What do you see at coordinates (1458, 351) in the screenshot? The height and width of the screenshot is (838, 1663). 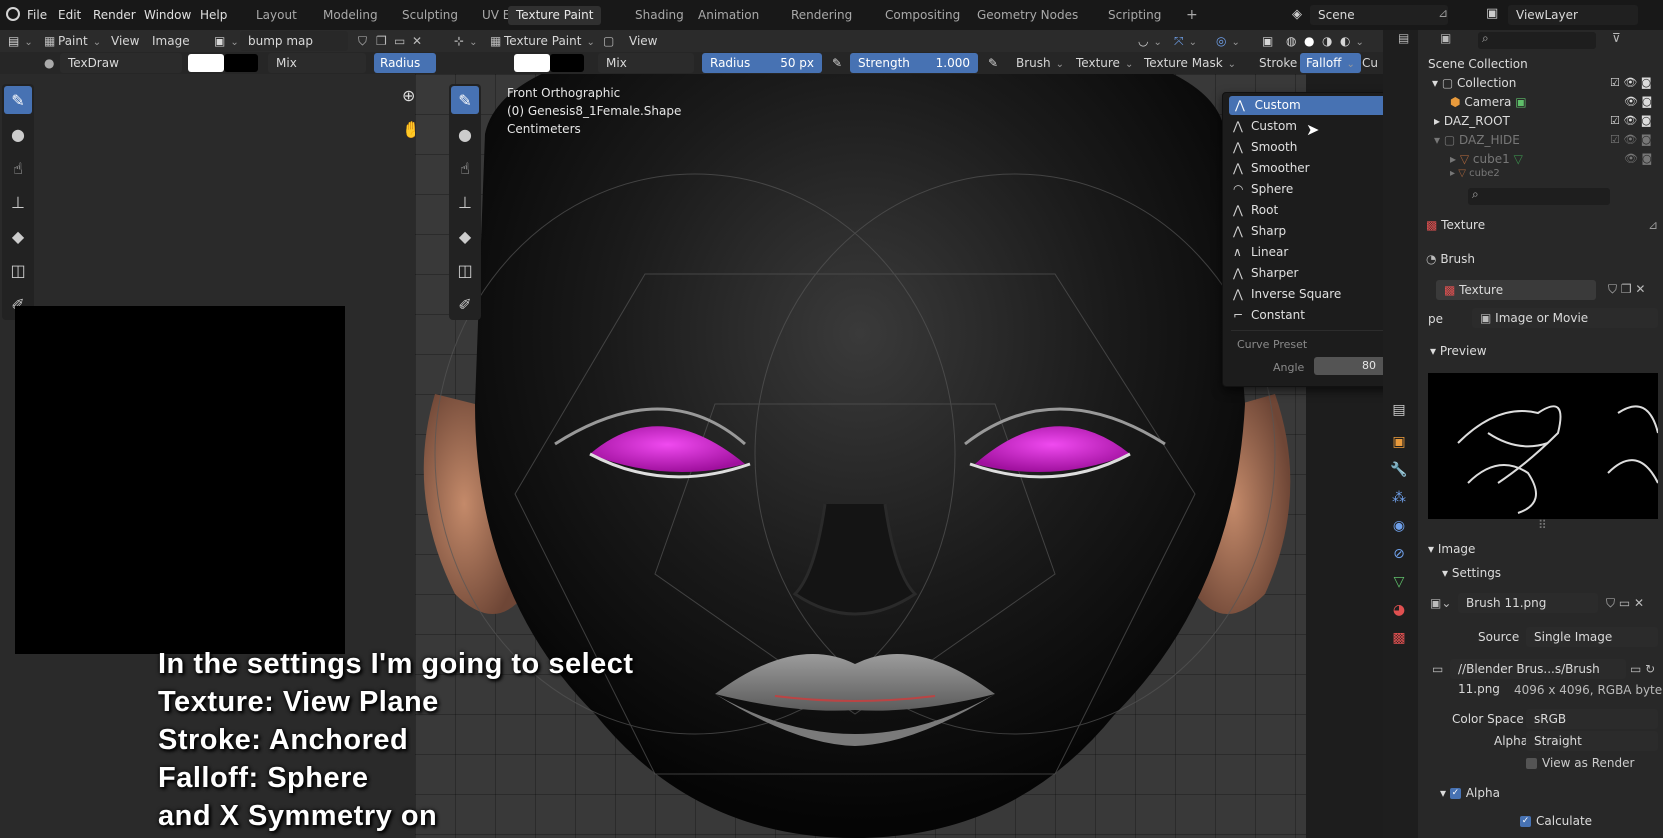 I see `preview-panel-header: ▾ Preview` at bounding box center [1458, 351].